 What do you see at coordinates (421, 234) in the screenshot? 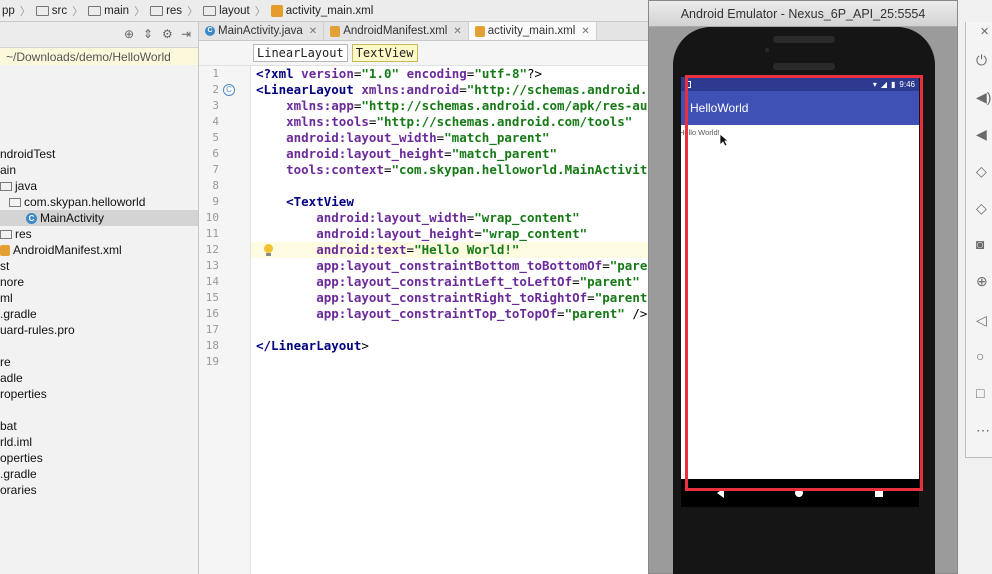
I see `code-line: android:layout_height="wrap_content"` at bounding box center [421, 234].